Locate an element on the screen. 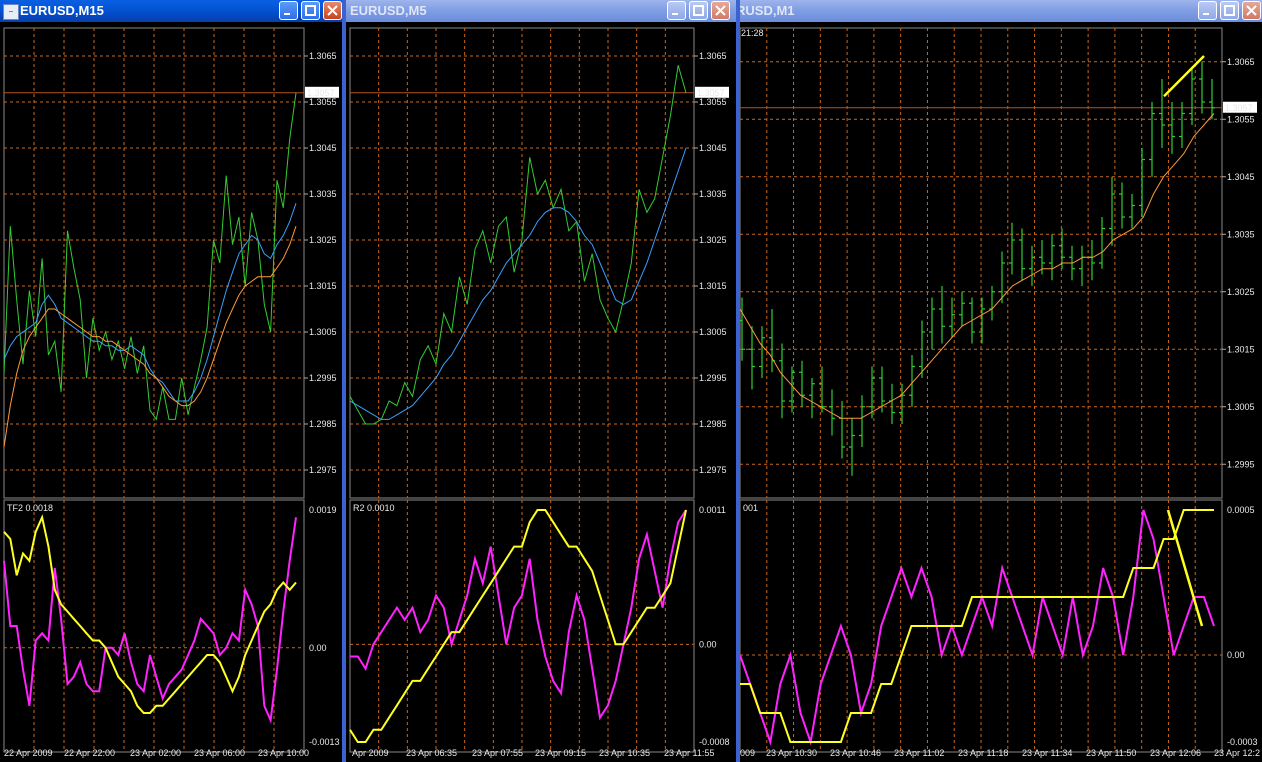  window-title: EURUSD,M5 is located at coordinates (388, 10).